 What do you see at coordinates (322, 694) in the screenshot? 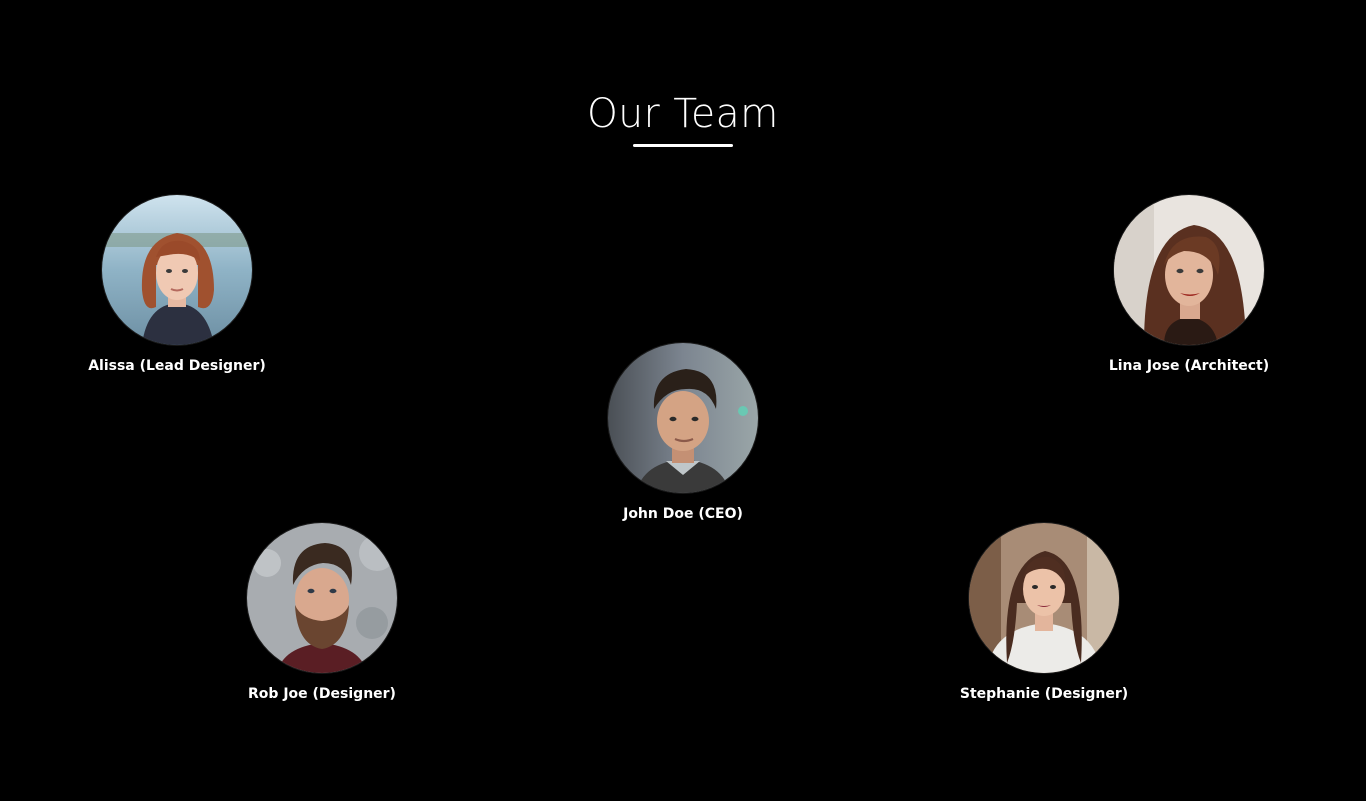
I see `member-name: Rob Joe (Designer)` at bounding box center [322, 694].